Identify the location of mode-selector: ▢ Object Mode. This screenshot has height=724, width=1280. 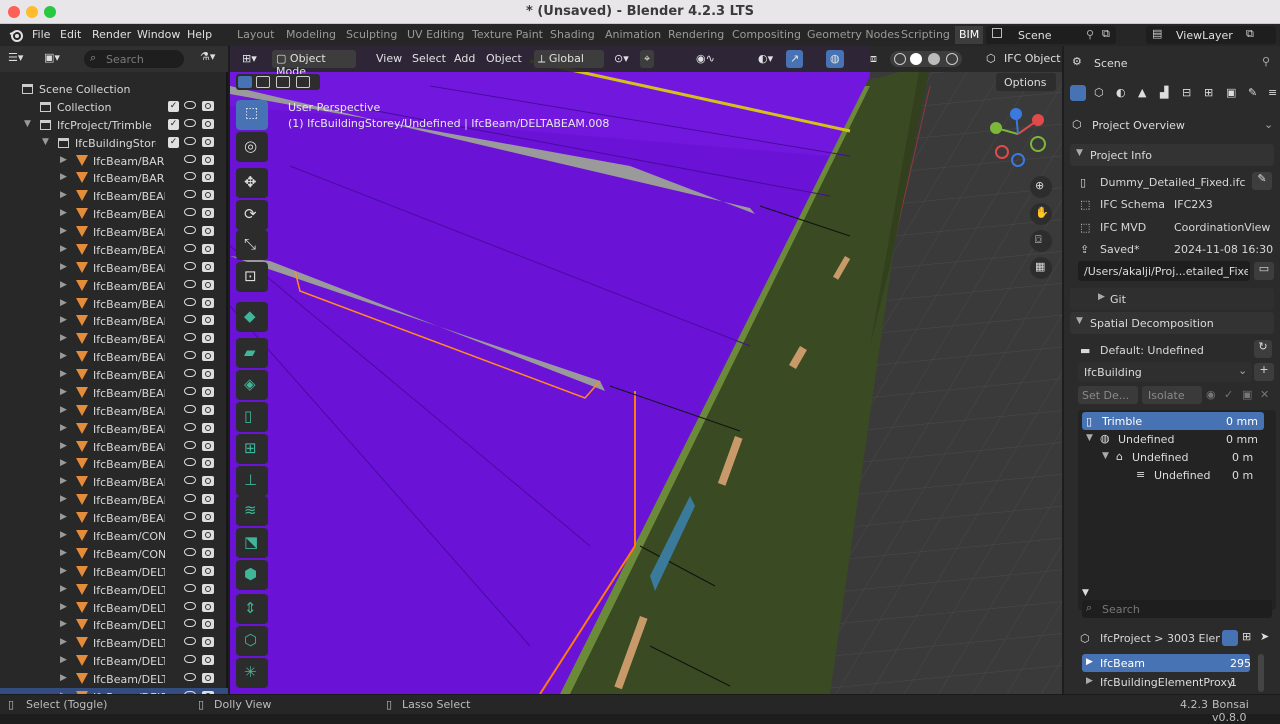
(314, 64).